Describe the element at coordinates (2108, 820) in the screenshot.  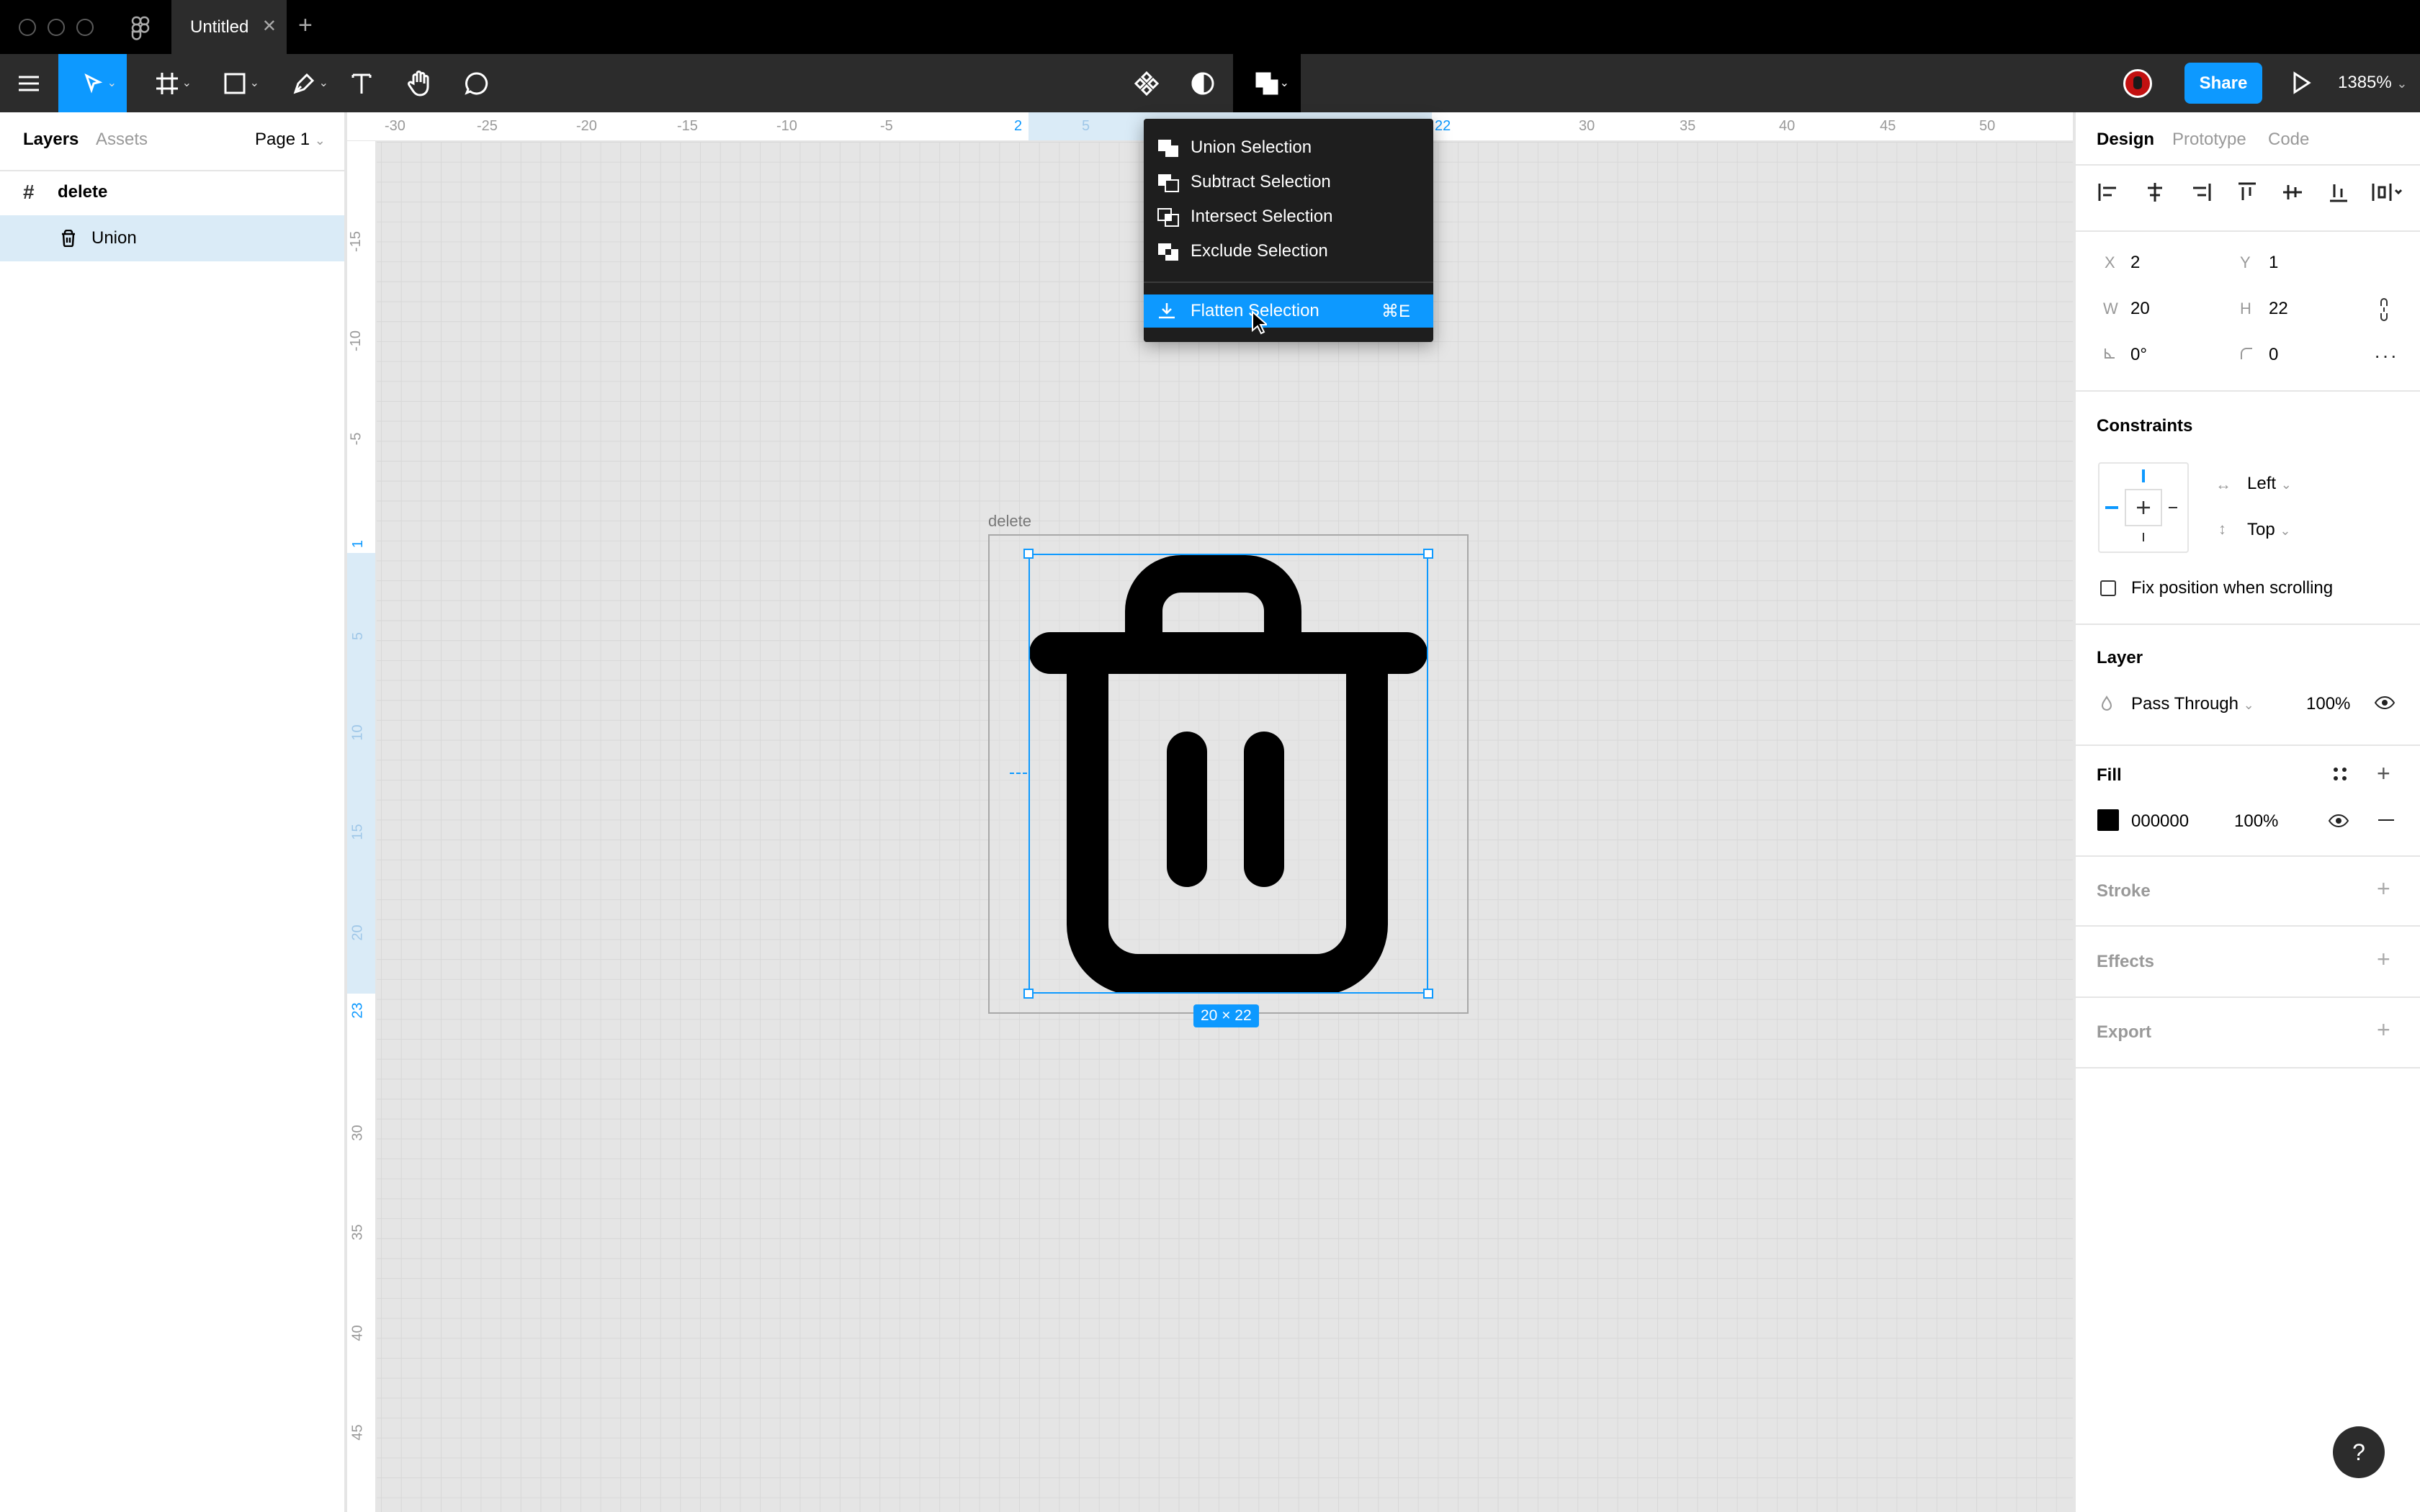
I see `fill-color-swatch` at that location.